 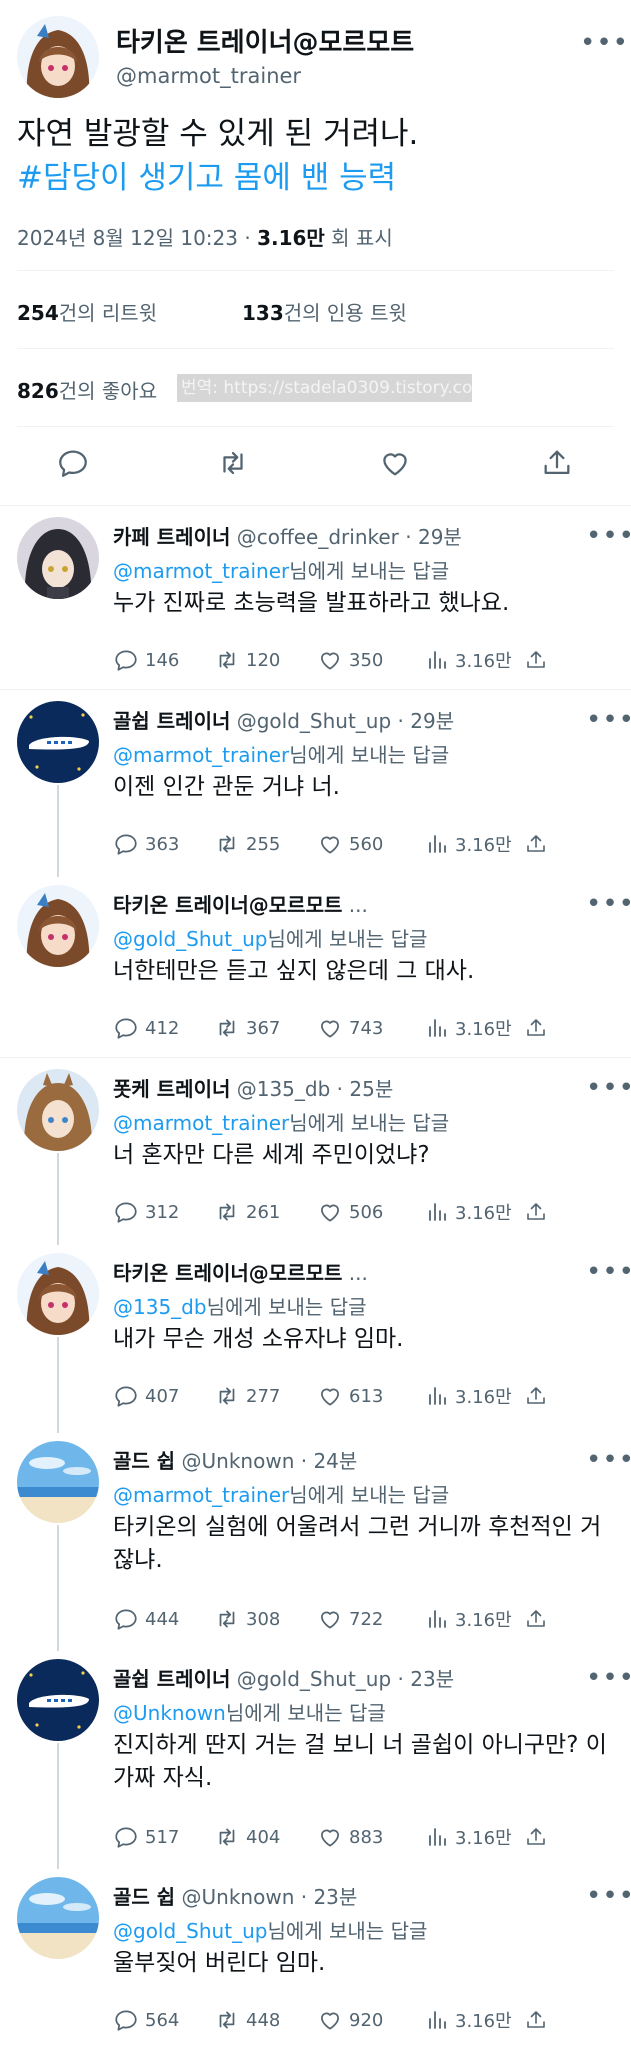 What do you see at coordinates (146, 1396) in the screenshot?
I see `reply-button: 407` at bounding box center [146, 1396].